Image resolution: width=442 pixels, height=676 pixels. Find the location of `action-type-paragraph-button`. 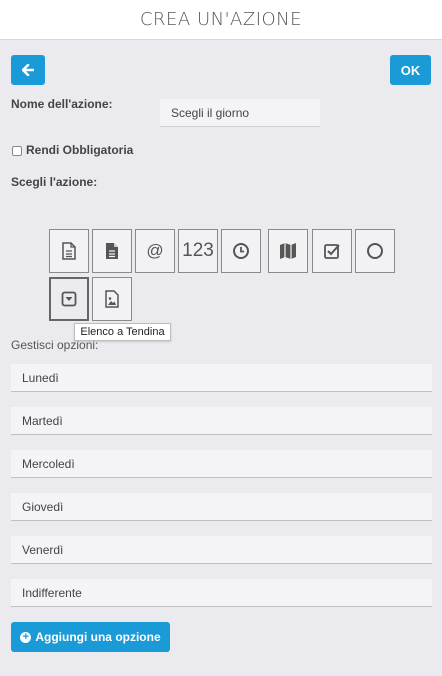

action-type-paragraph-button is located at coordinates (112, 251).